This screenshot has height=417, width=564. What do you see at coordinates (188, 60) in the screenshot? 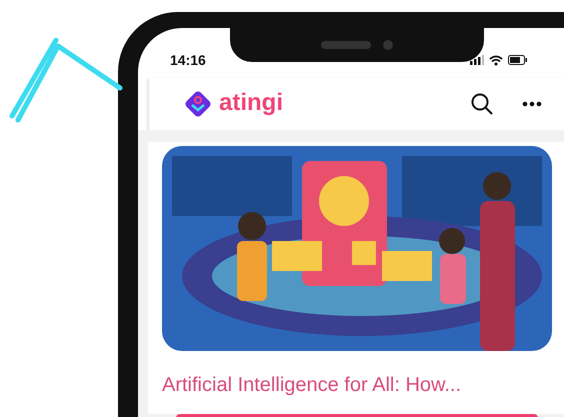
I see `status-time: 14:16` at bounding box center [188, 60].